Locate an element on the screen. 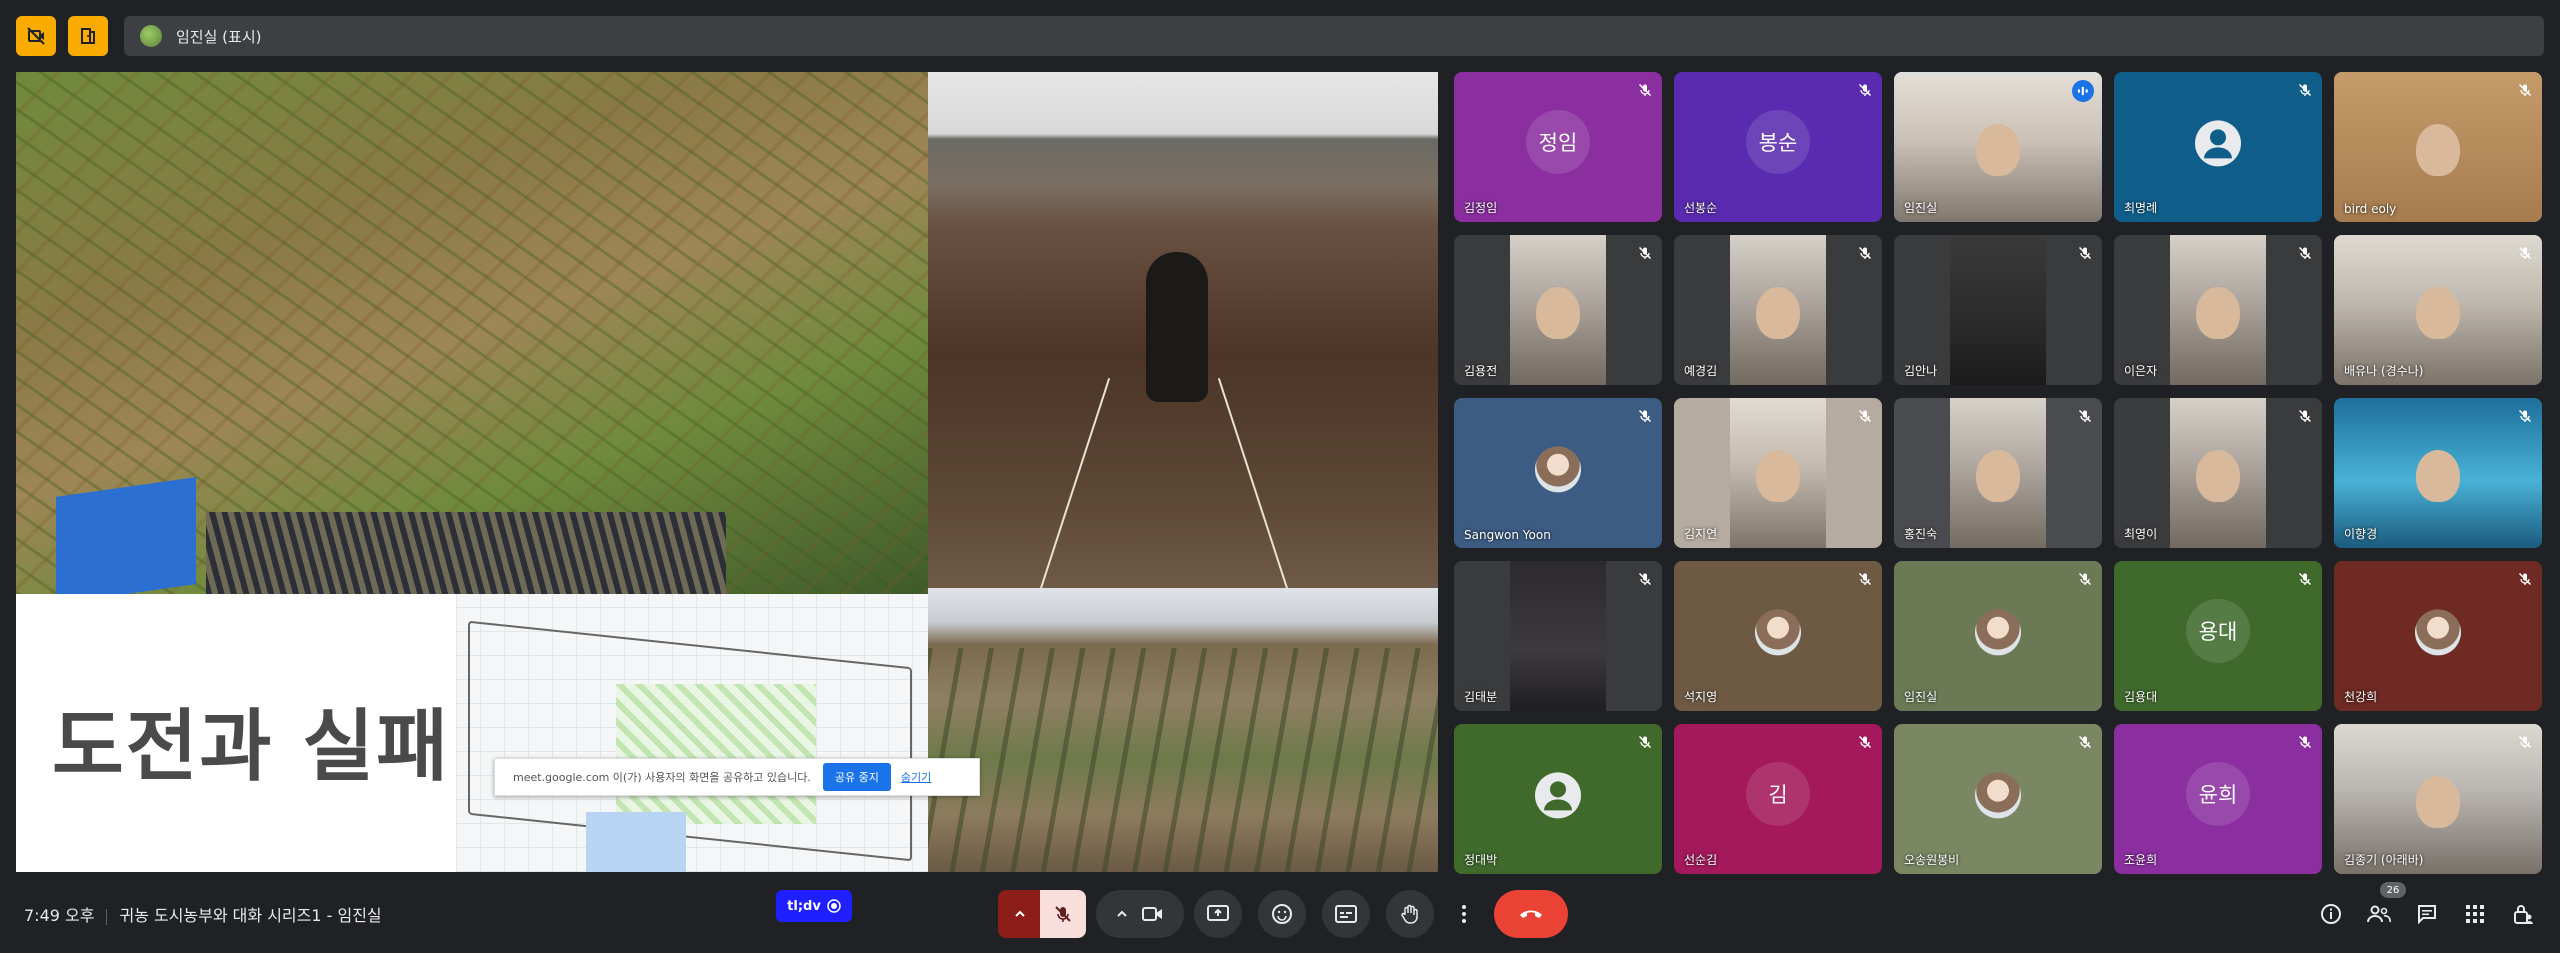 The height and width of the screenshot is (953, 2560). participant-name: Sangwon Yoon is located at coordinates (1507, 535).